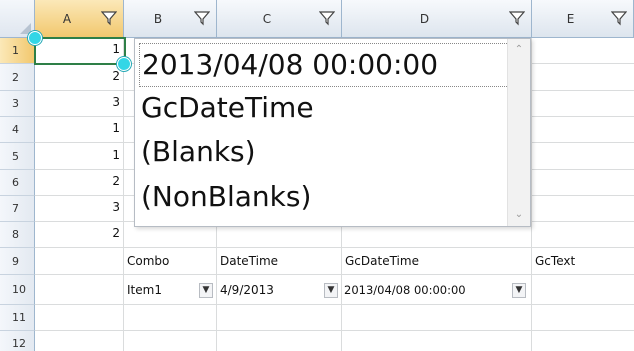 The image size is (634, 351). I want to click on row-header: 2, so click(17, 77).